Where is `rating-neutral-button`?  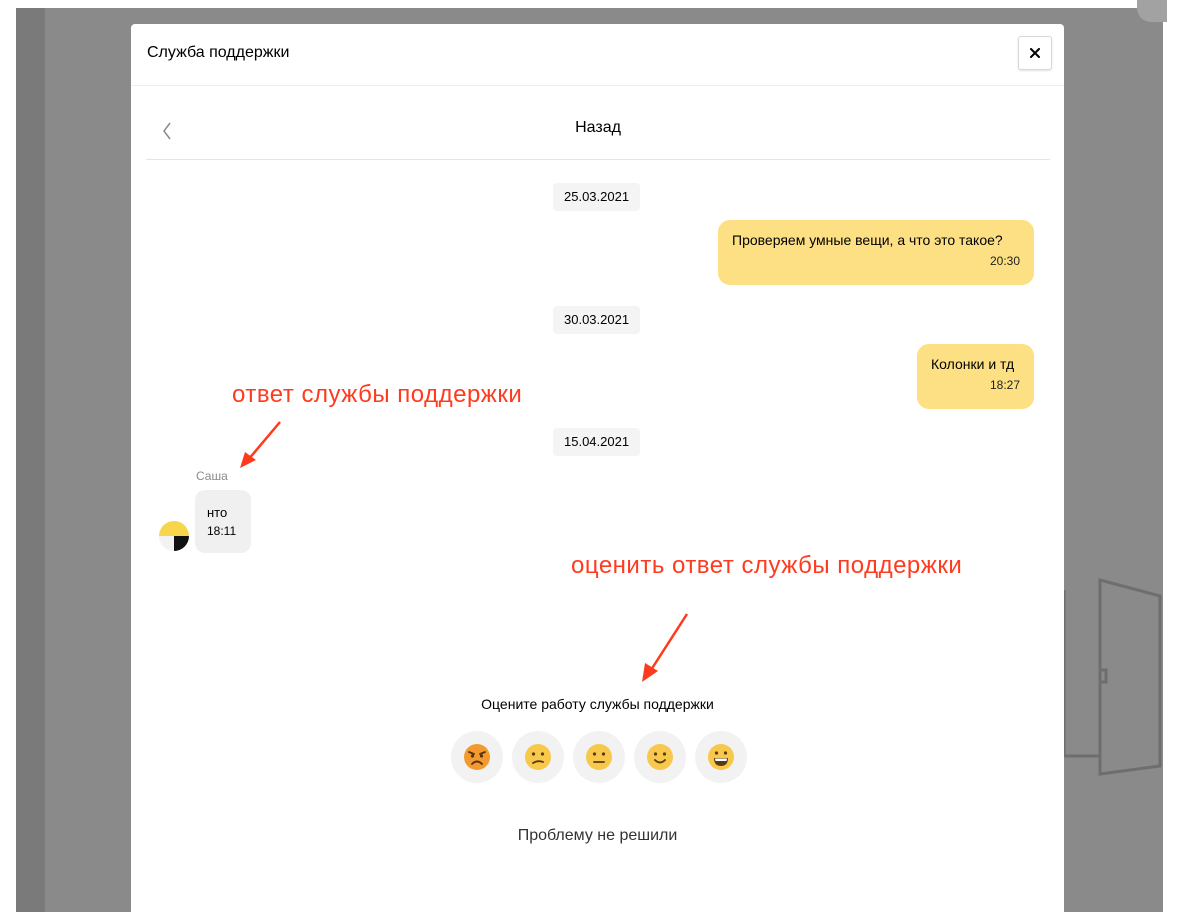
rating-neutral-button is located at coordinates (599, 757).